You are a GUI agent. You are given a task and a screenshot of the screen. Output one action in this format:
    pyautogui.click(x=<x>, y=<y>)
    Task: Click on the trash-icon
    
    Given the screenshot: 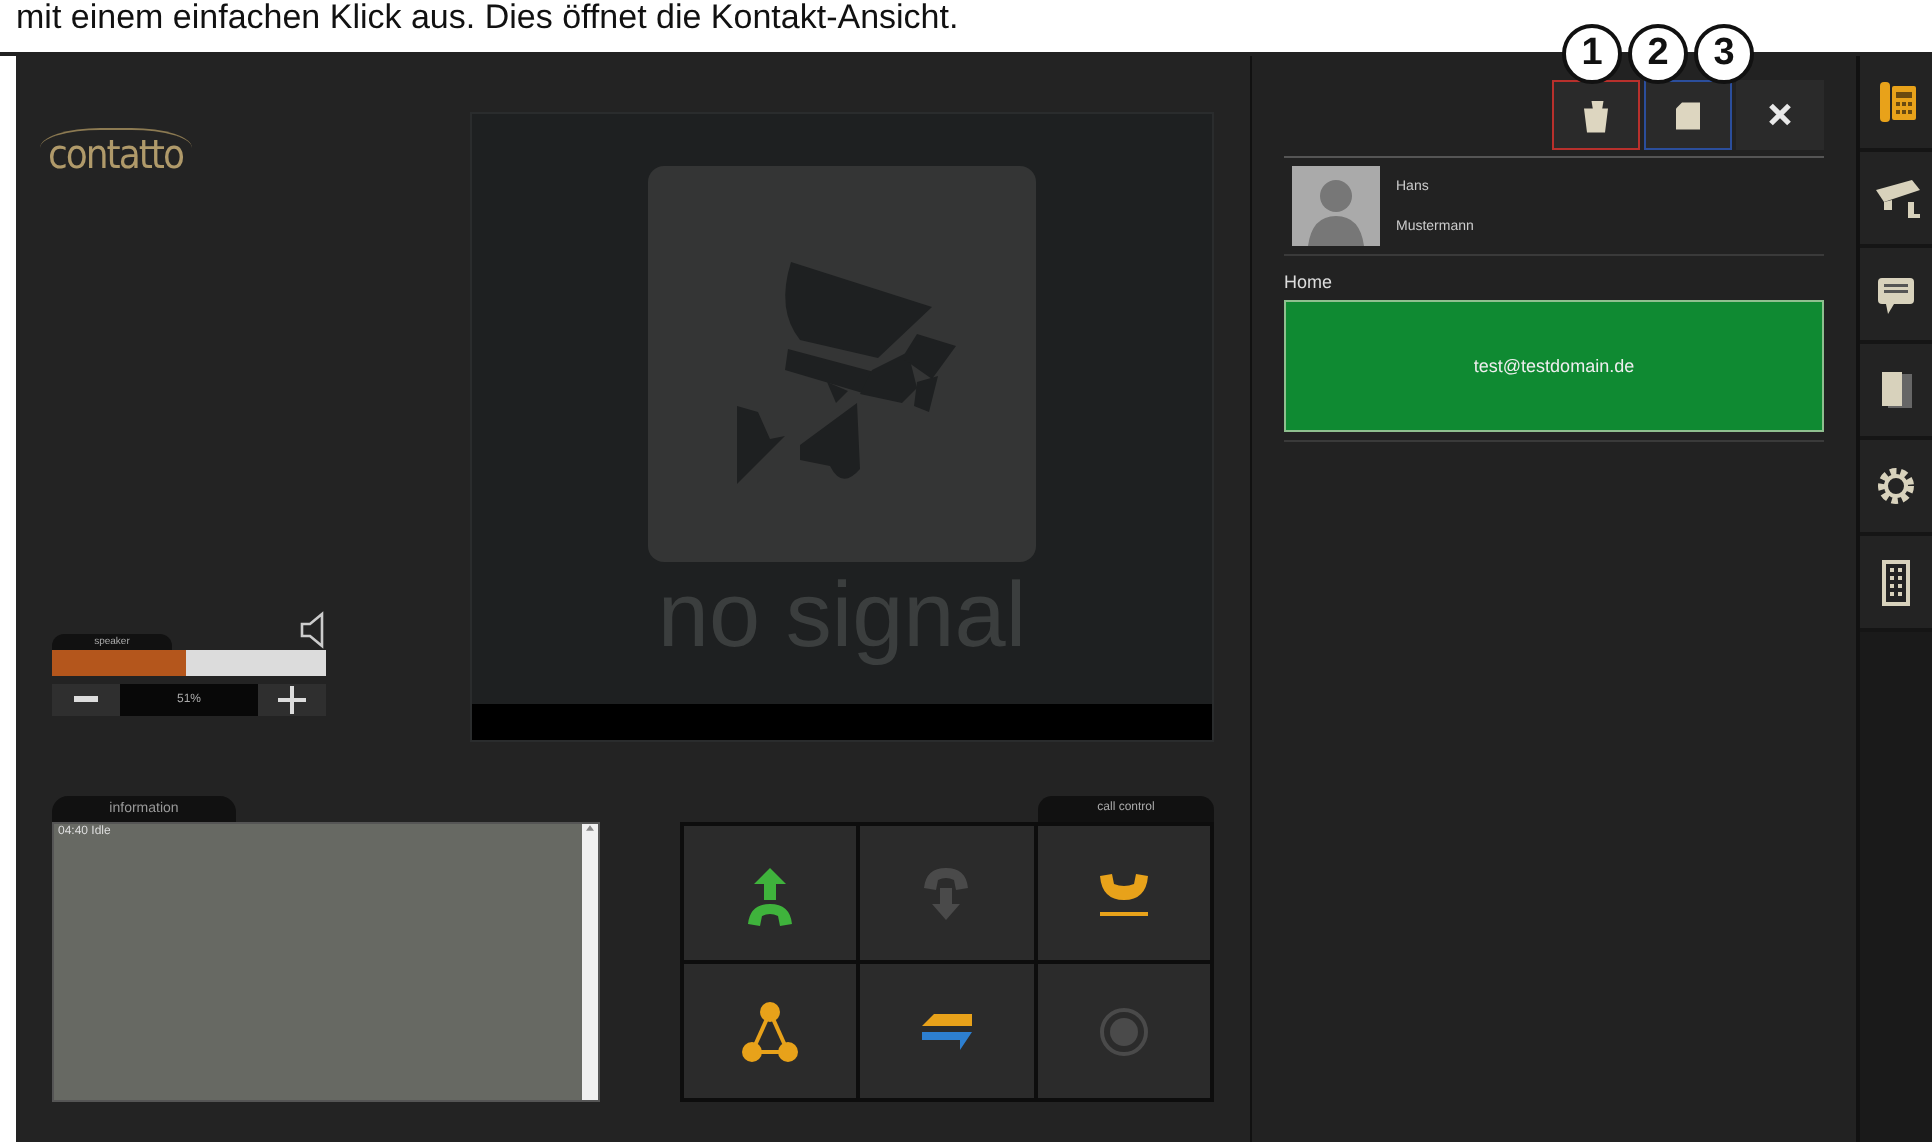 What is the action you would take?
    pyautogui.click(x=1596, y=115)
    